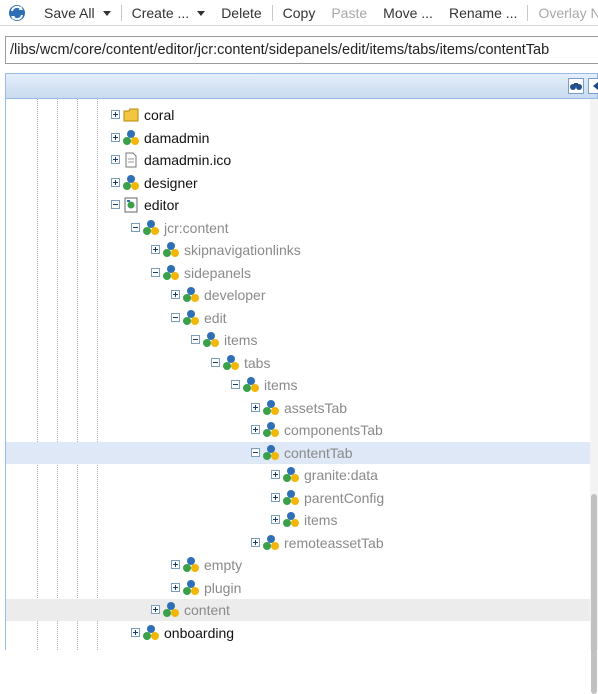 The height and width of the screenshot is (694, 598). I want to click on tree-node: tabs, so click(302, 363).